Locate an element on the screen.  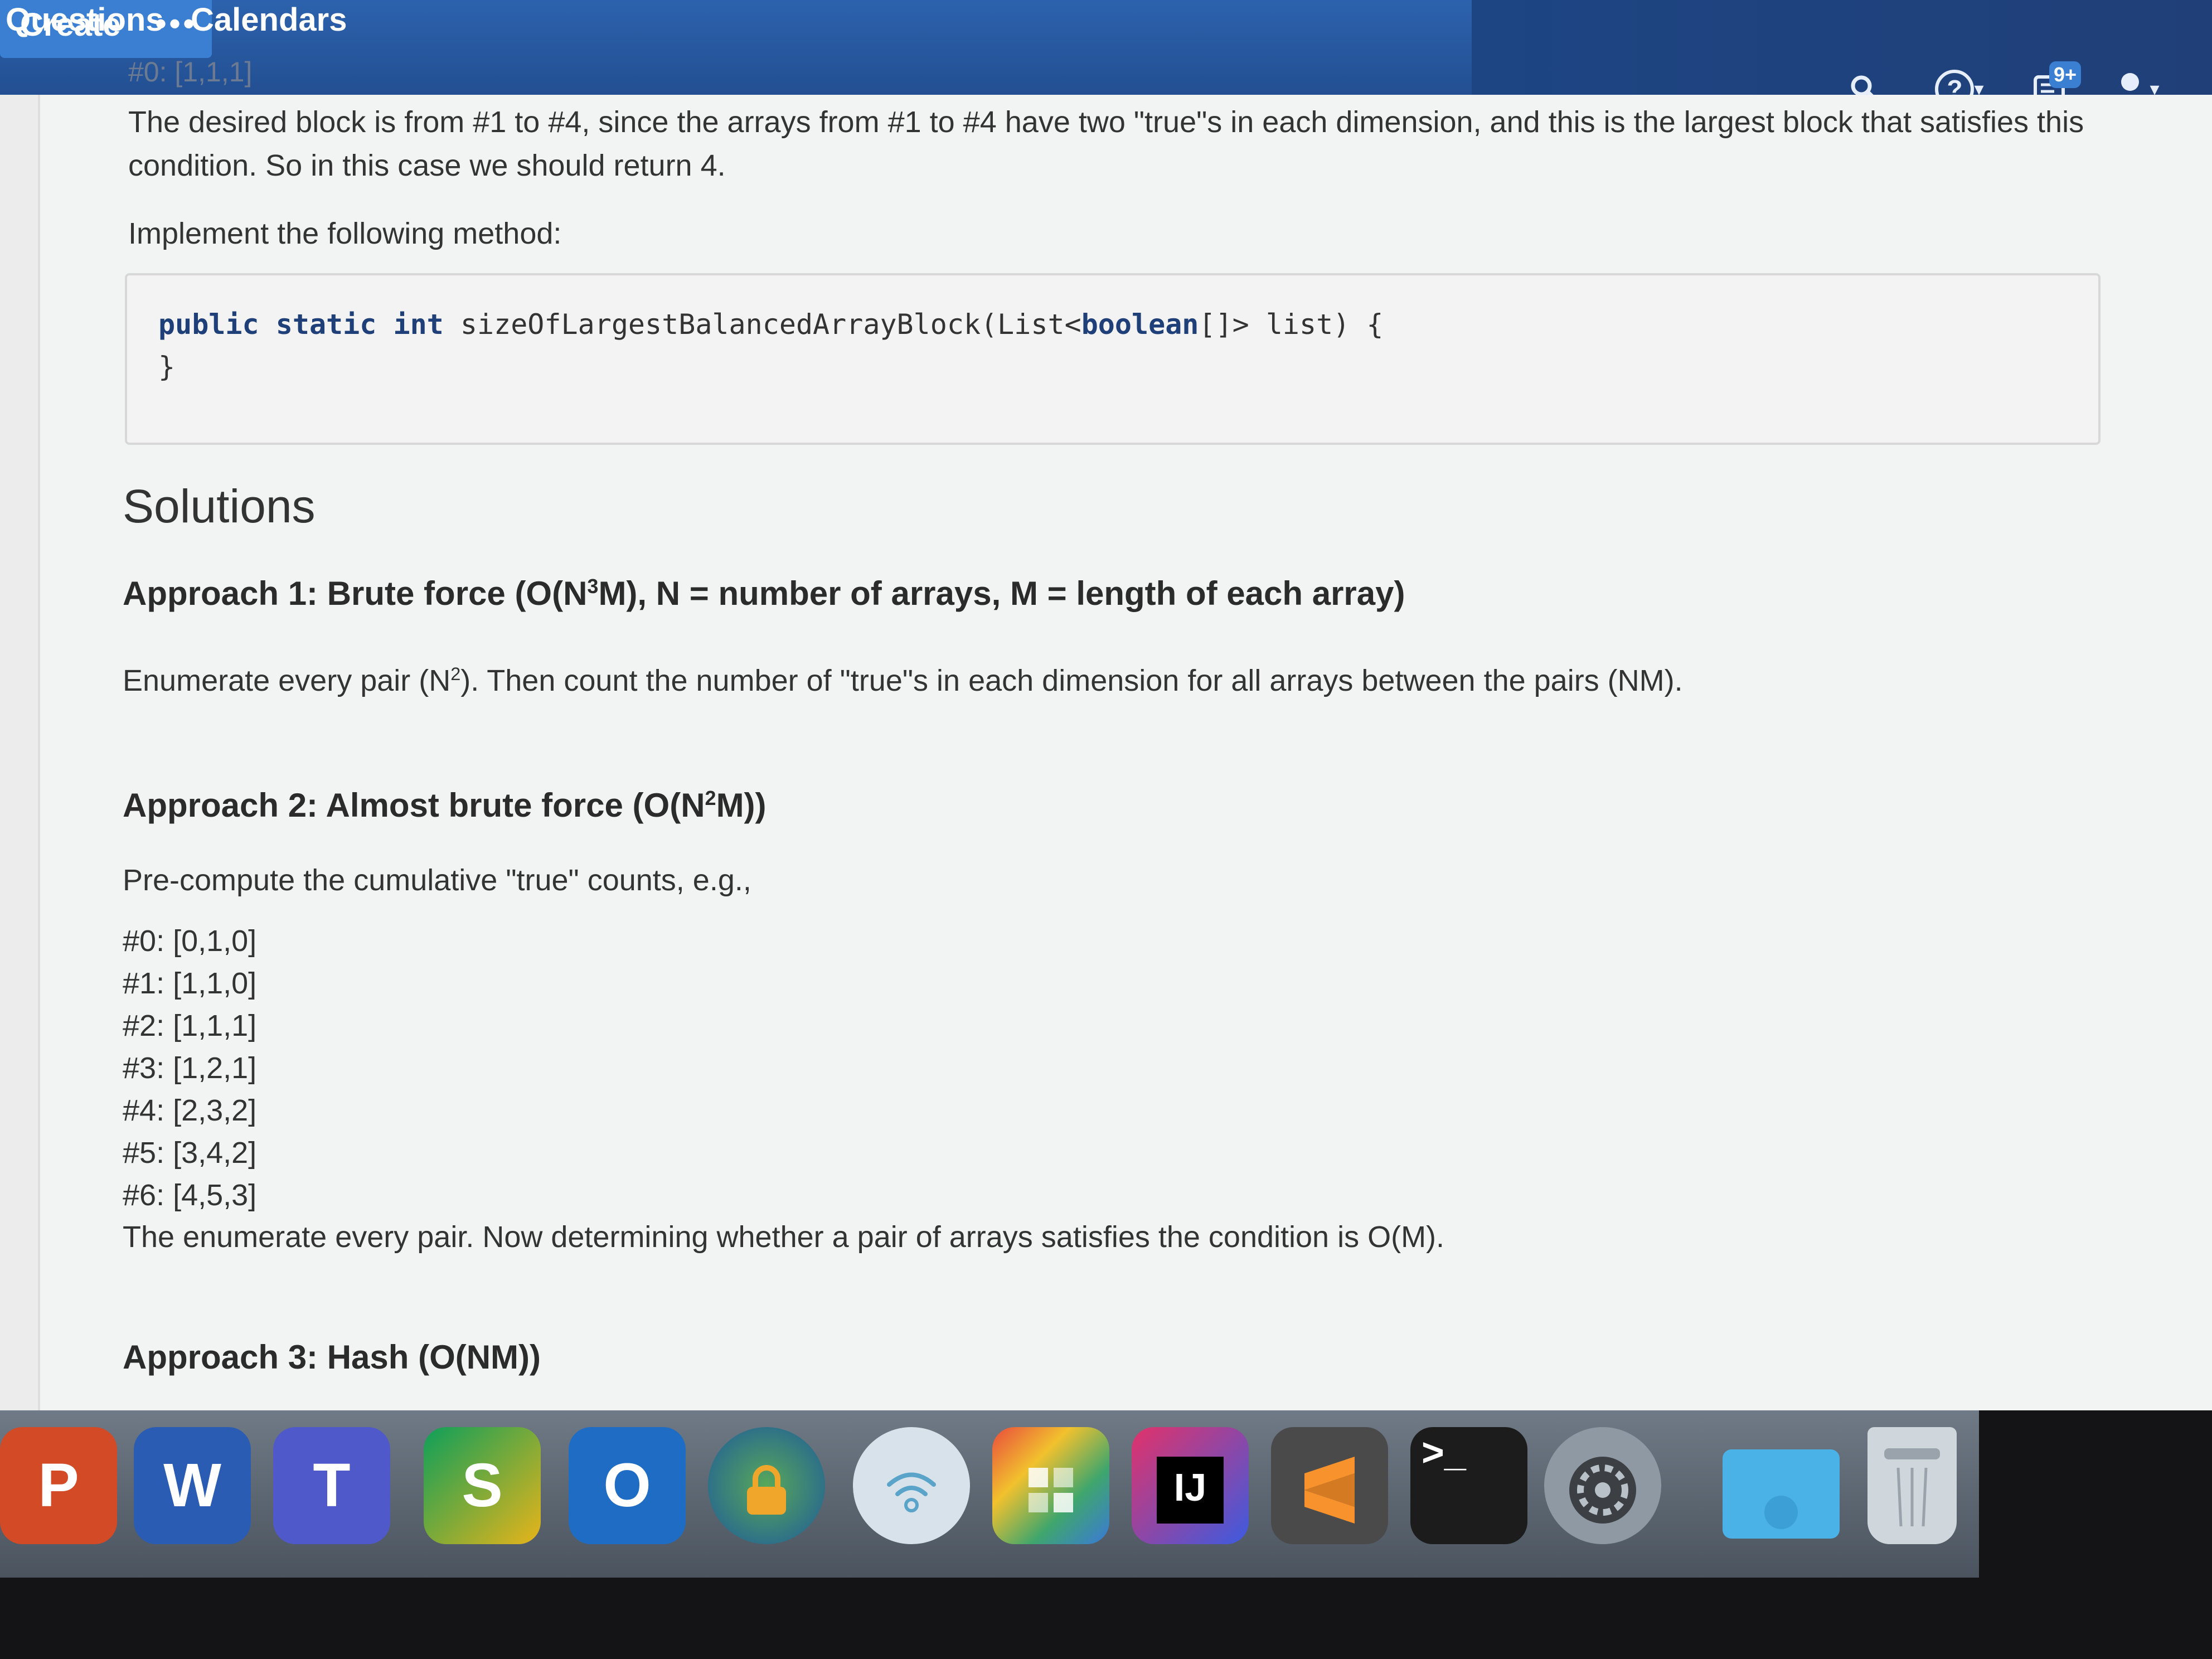
cut-off-array-line: #0: [1,1,1] is located at coordinates (190, 72).